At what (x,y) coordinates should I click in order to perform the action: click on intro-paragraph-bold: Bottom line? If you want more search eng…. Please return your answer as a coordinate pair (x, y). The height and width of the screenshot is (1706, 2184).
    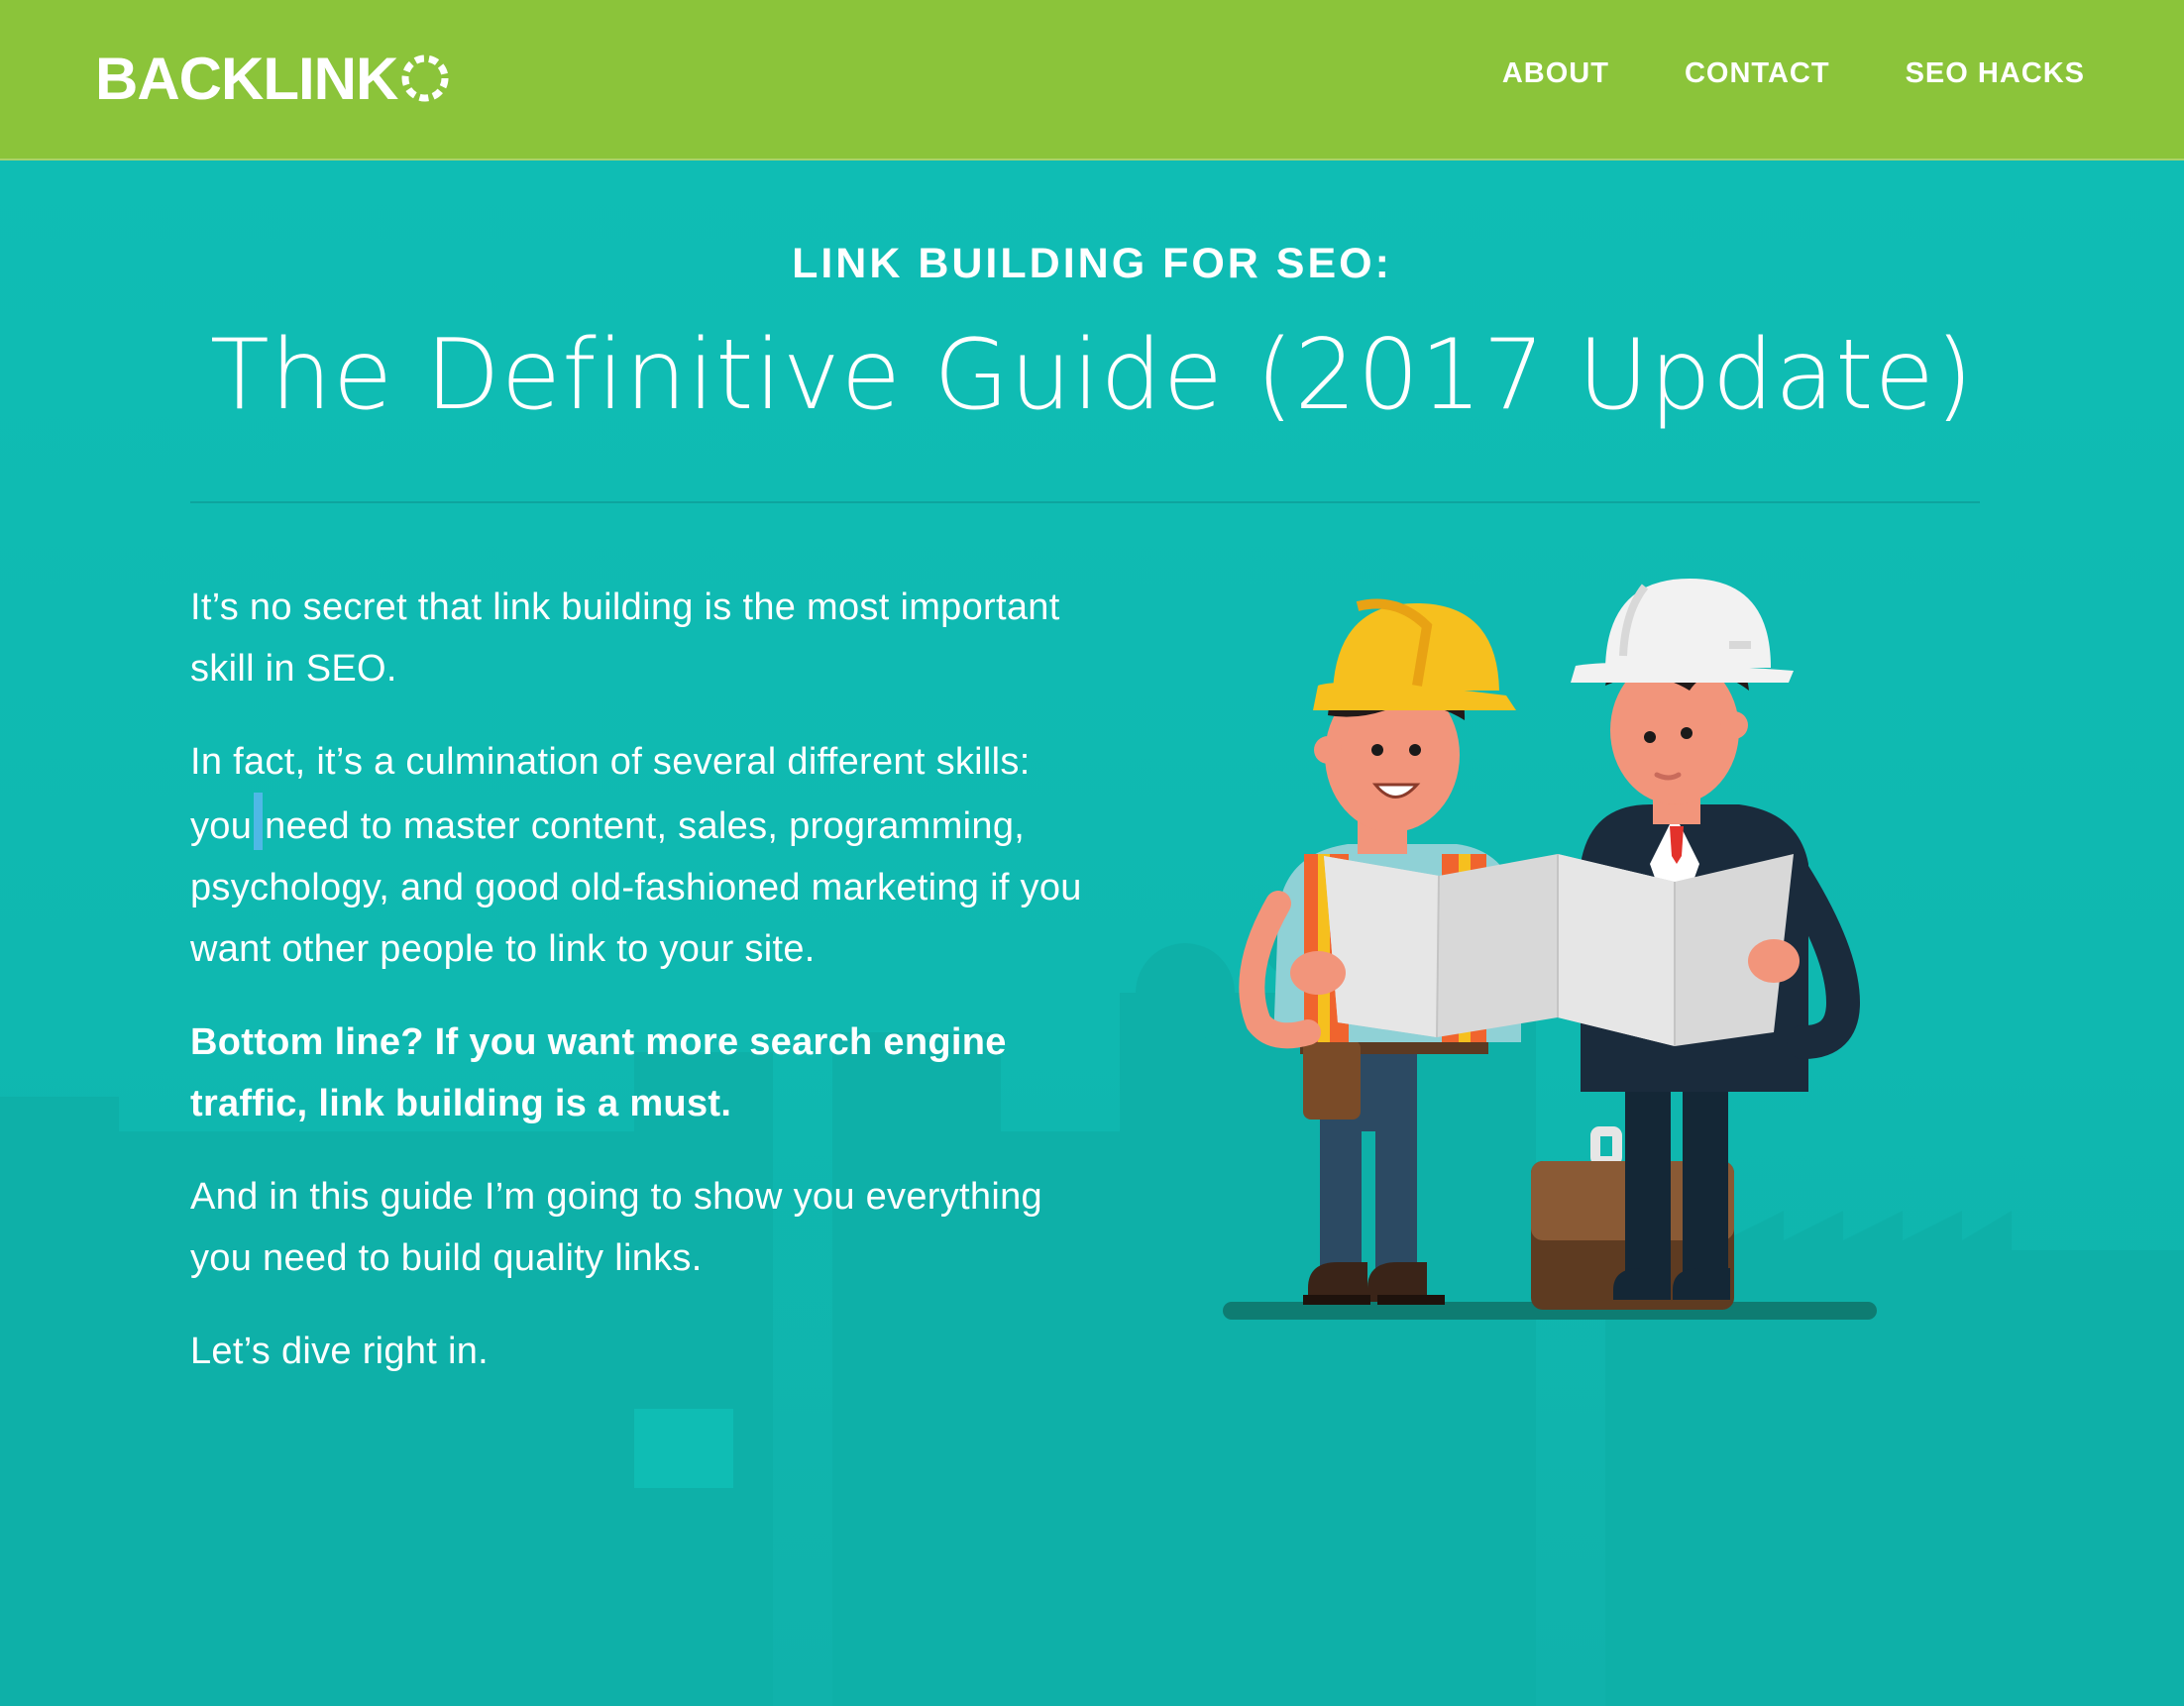
    Looking at the image, I should click on (598, 1072).